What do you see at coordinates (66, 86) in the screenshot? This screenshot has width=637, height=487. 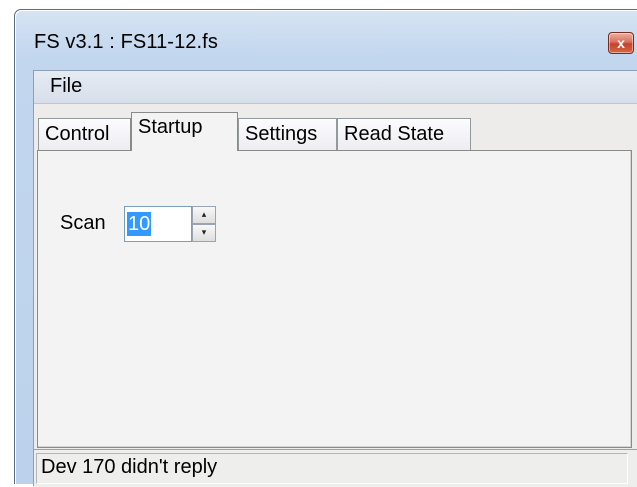 I see `menu-file: File` at bounding box center [66, 86].